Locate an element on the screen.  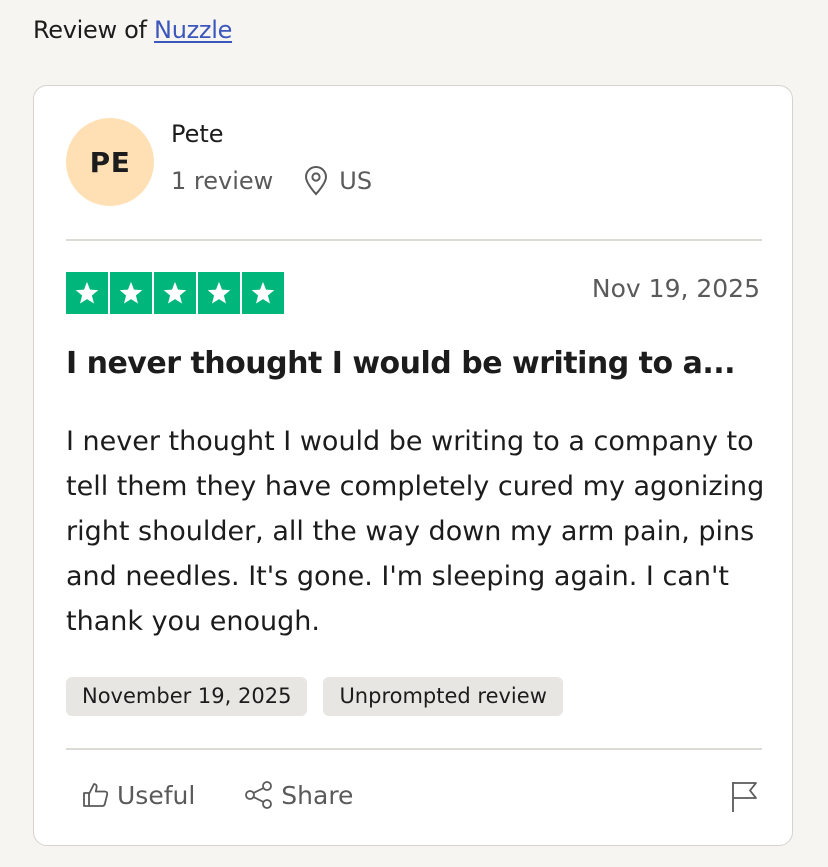
thumbs-up-icon is located at coordinates (96, 795).